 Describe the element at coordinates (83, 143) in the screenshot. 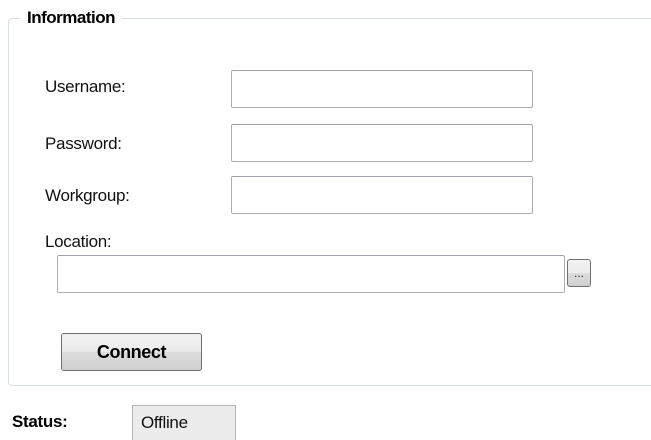

I see `password-label: Password:` at that location.